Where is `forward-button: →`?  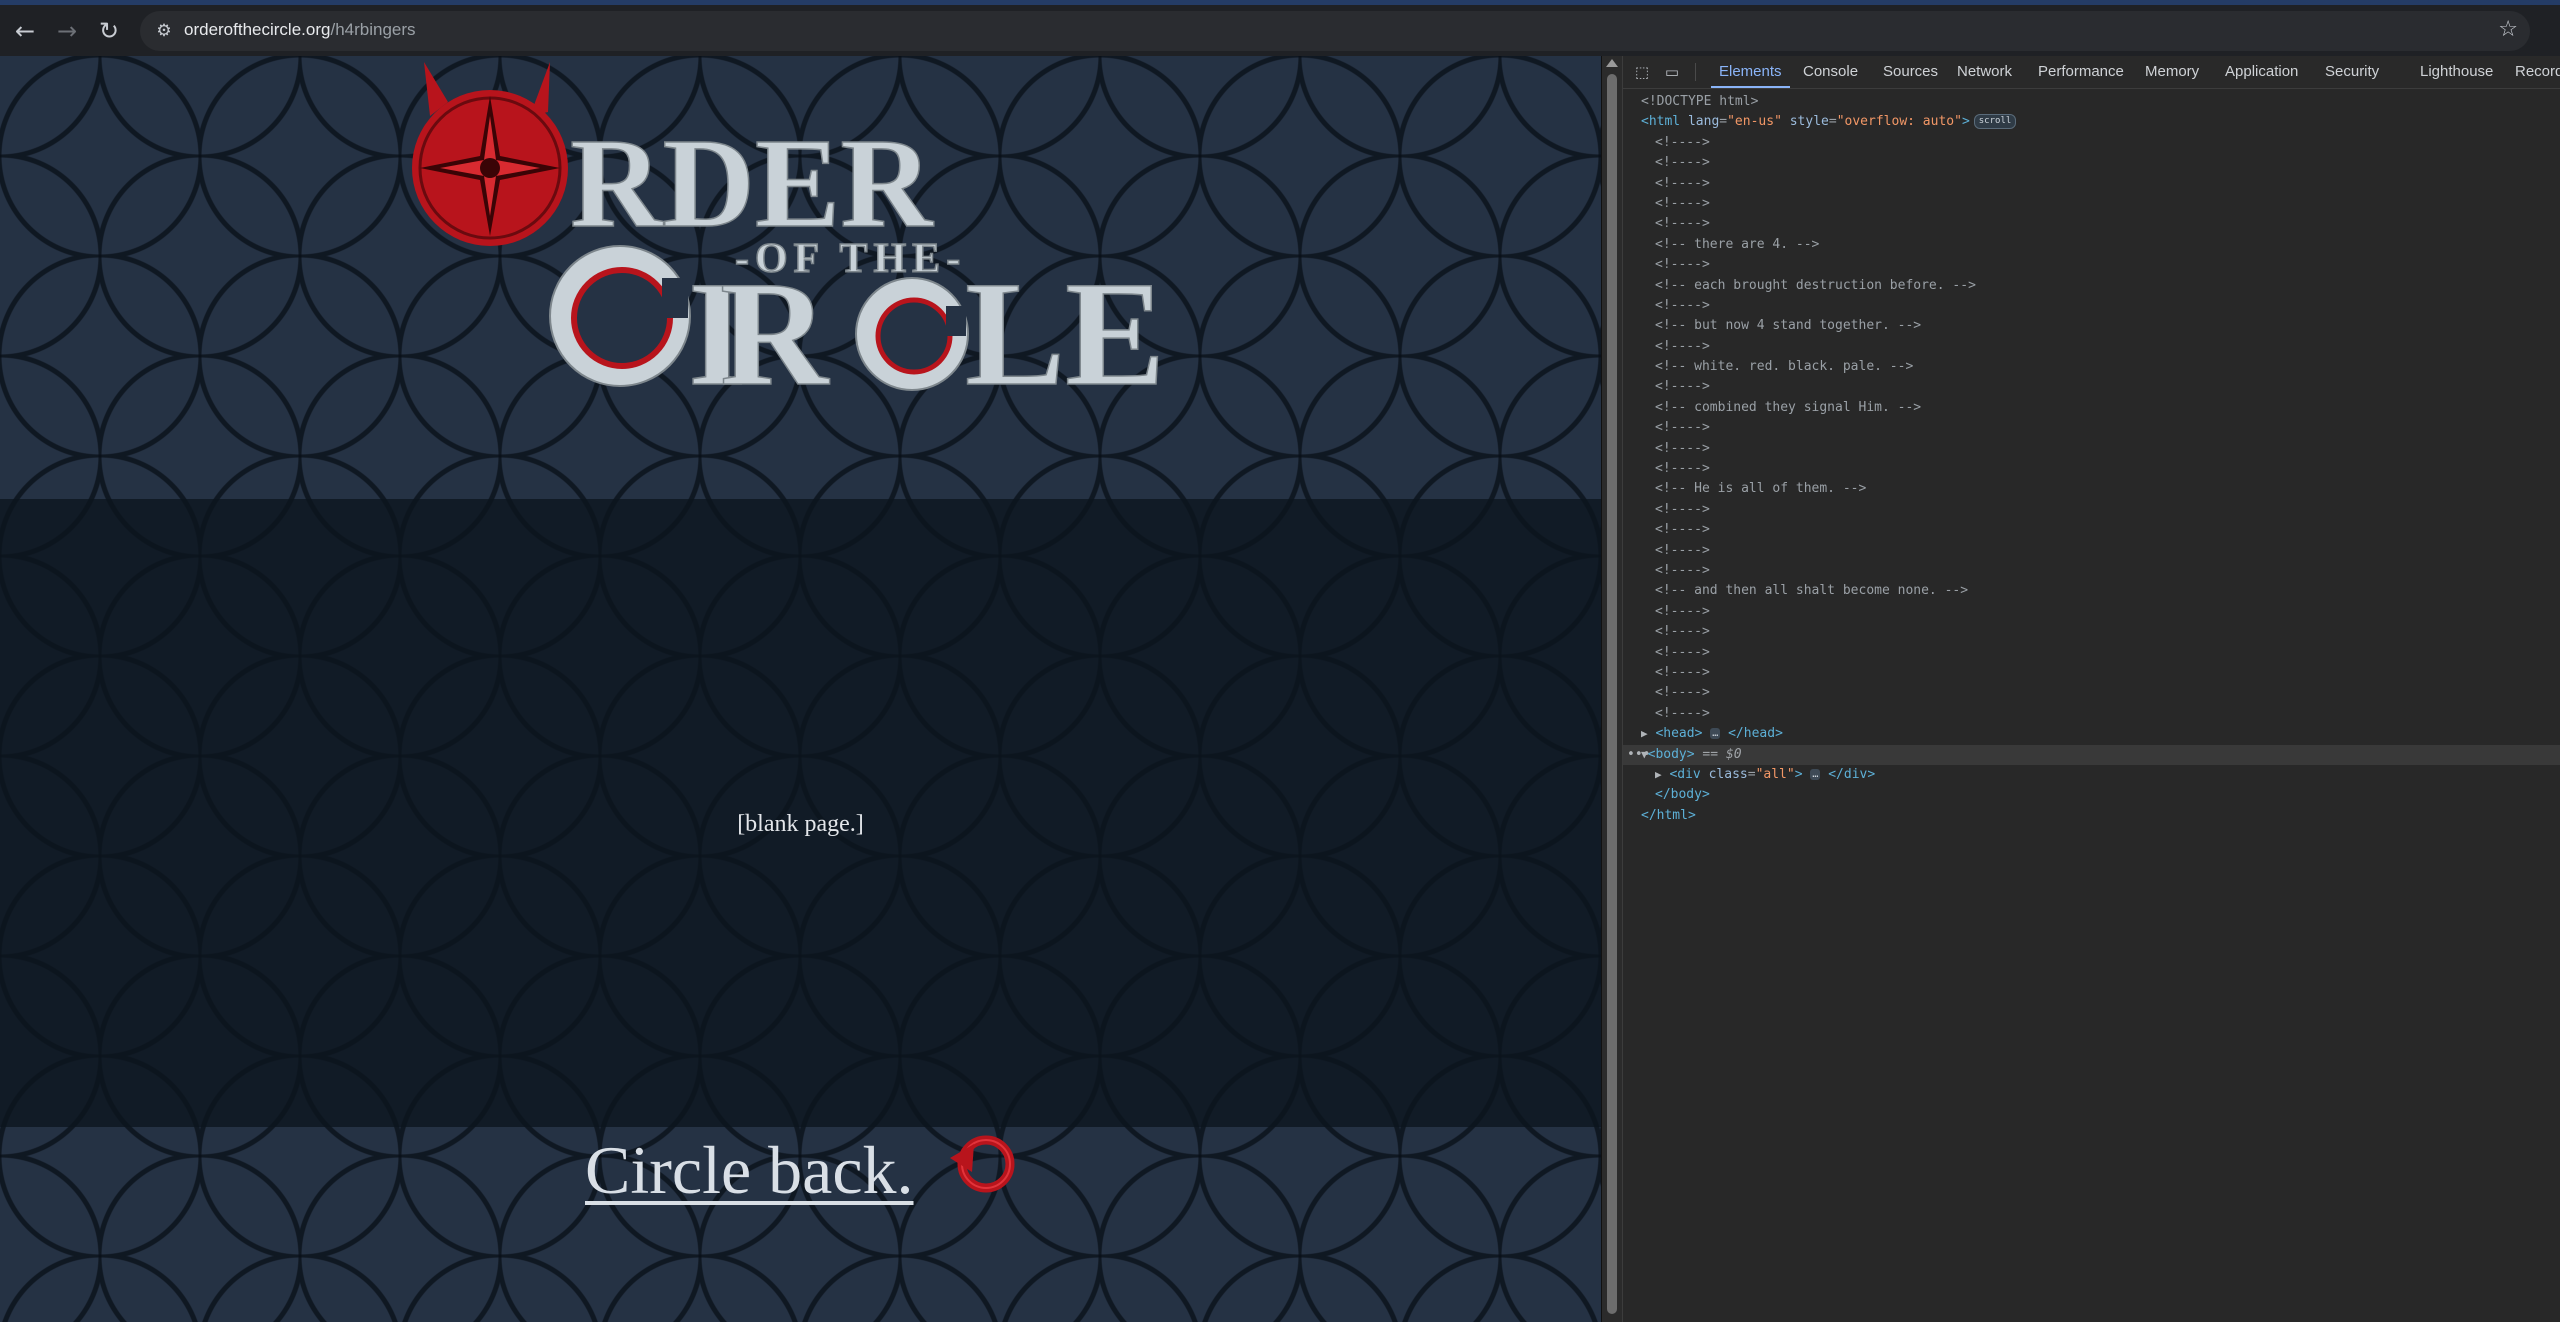
forward-button: → is located at coordinates (67, 31).